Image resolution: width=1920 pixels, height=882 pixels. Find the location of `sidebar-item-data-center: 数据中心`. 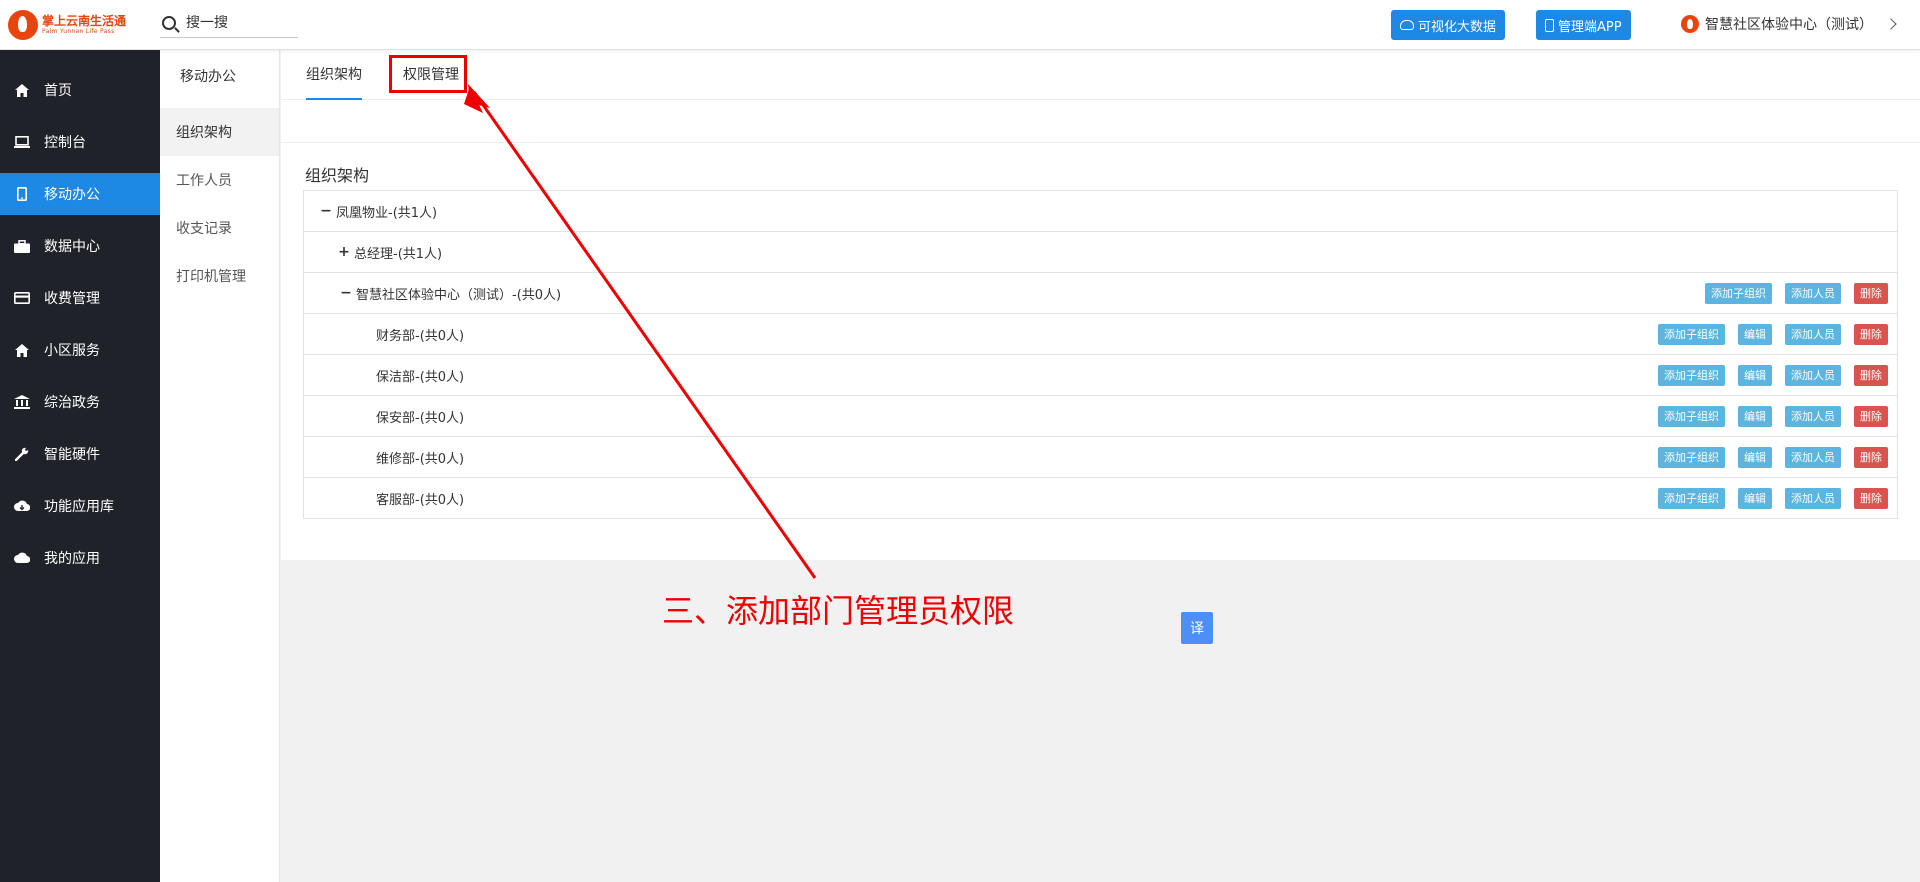

sidebar-item-data-center: 数据中心 is located at coordinates (80, 246).